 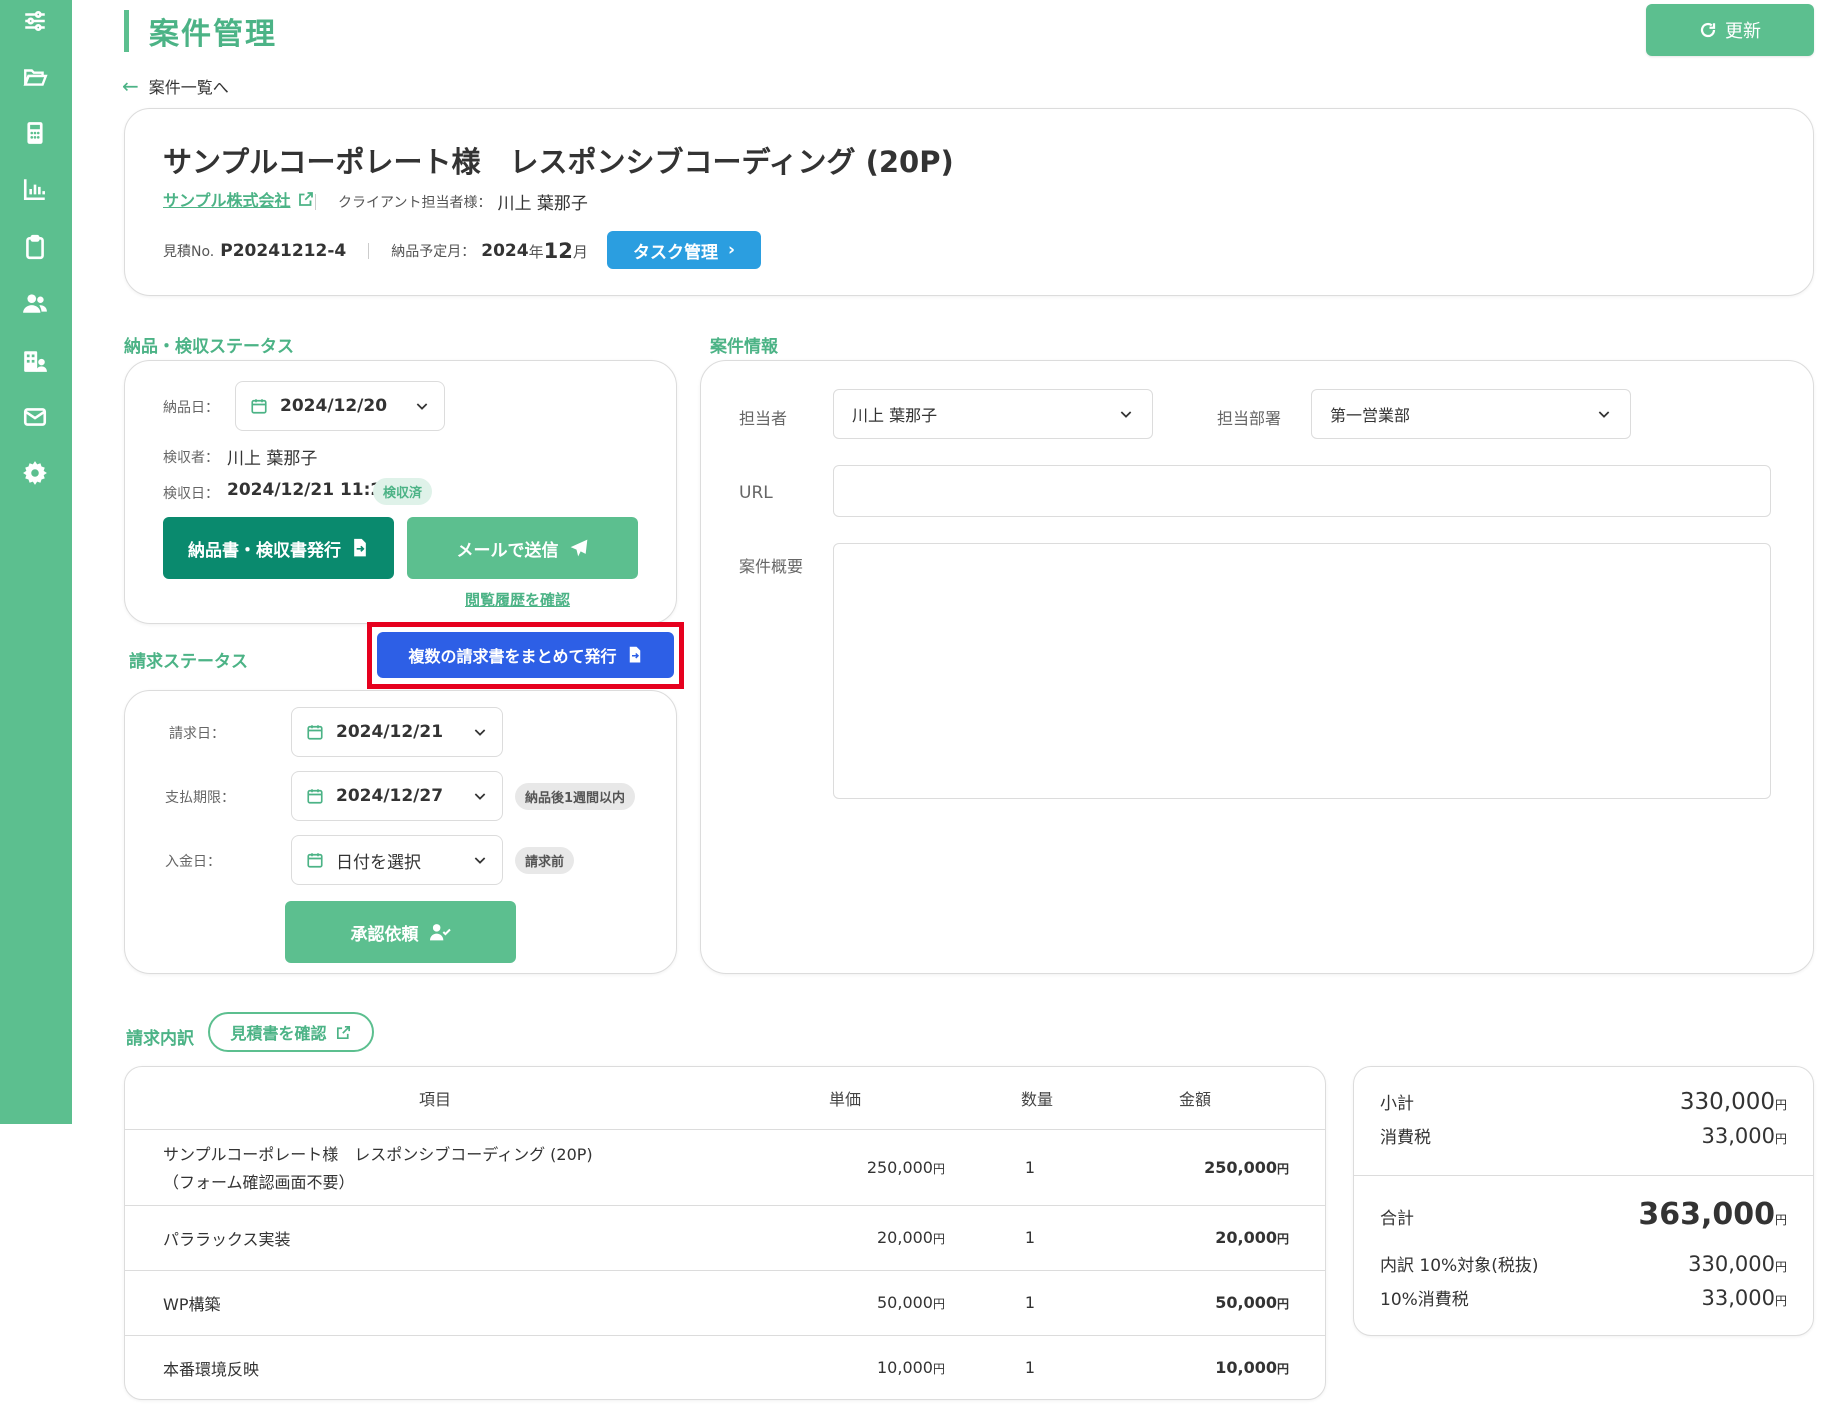 I want to click on arrow-left-icon: ←, so click(x=130, y=86).